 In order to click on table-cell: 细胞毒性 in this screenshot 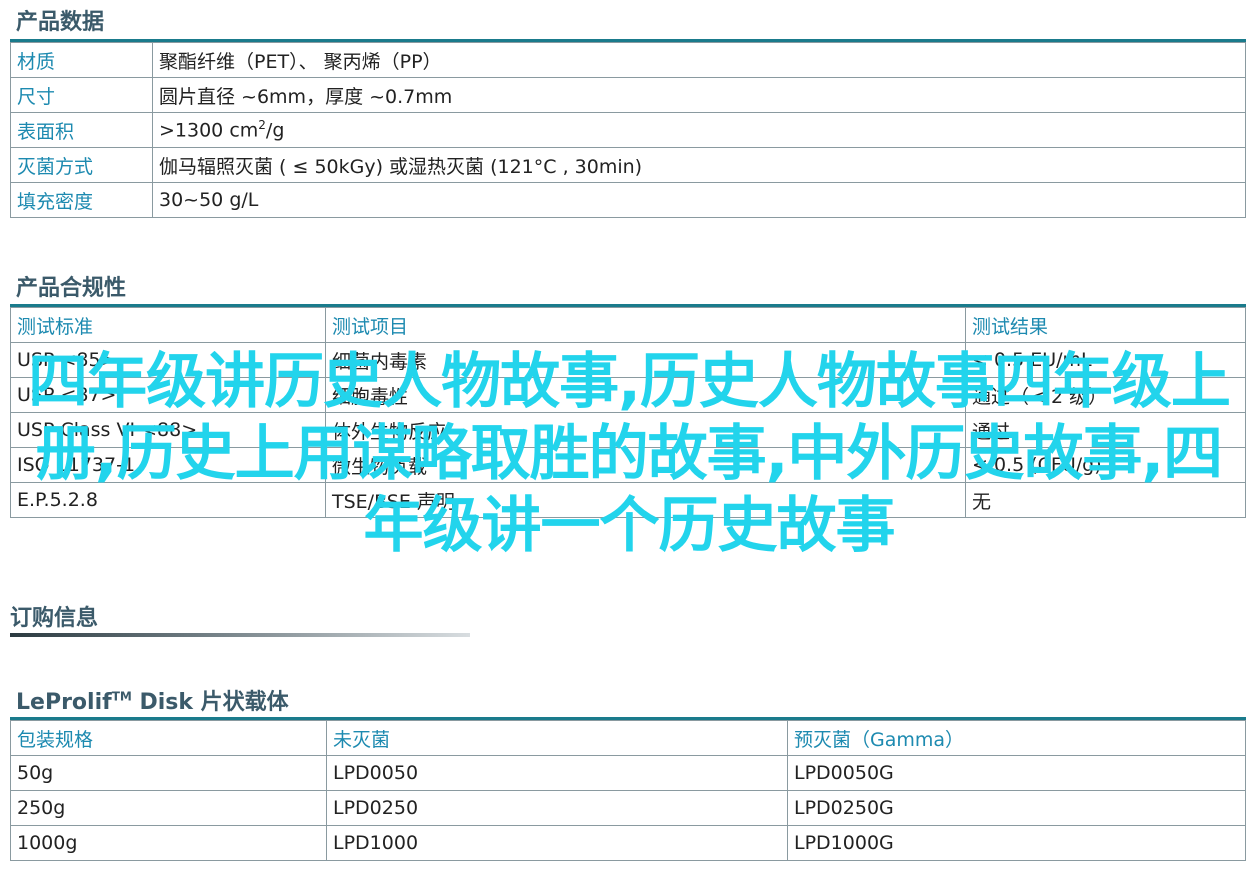, I will do `click(645, 395)`.